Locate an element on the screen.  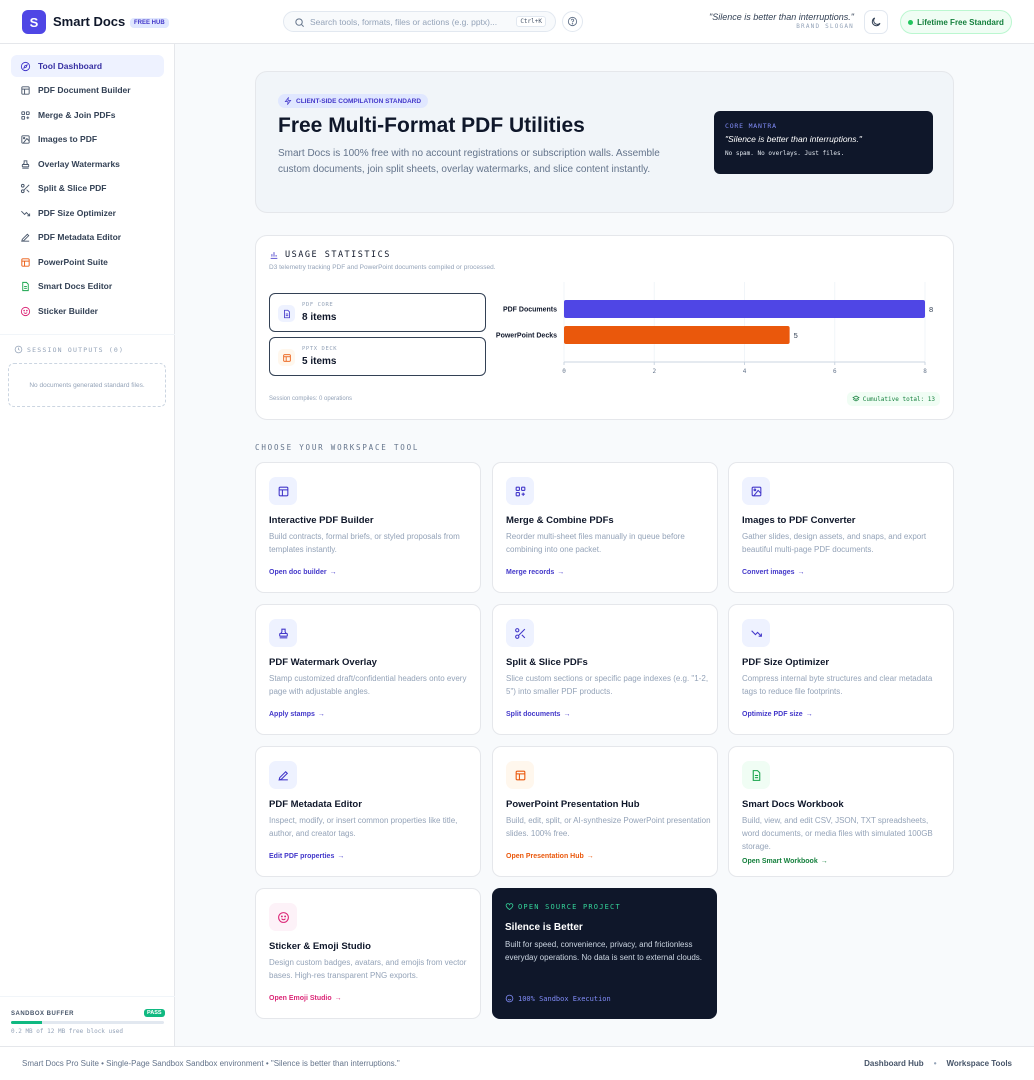
cumulative-total-badge: Cumulative total: 13 is located at coordinates (893, 399).